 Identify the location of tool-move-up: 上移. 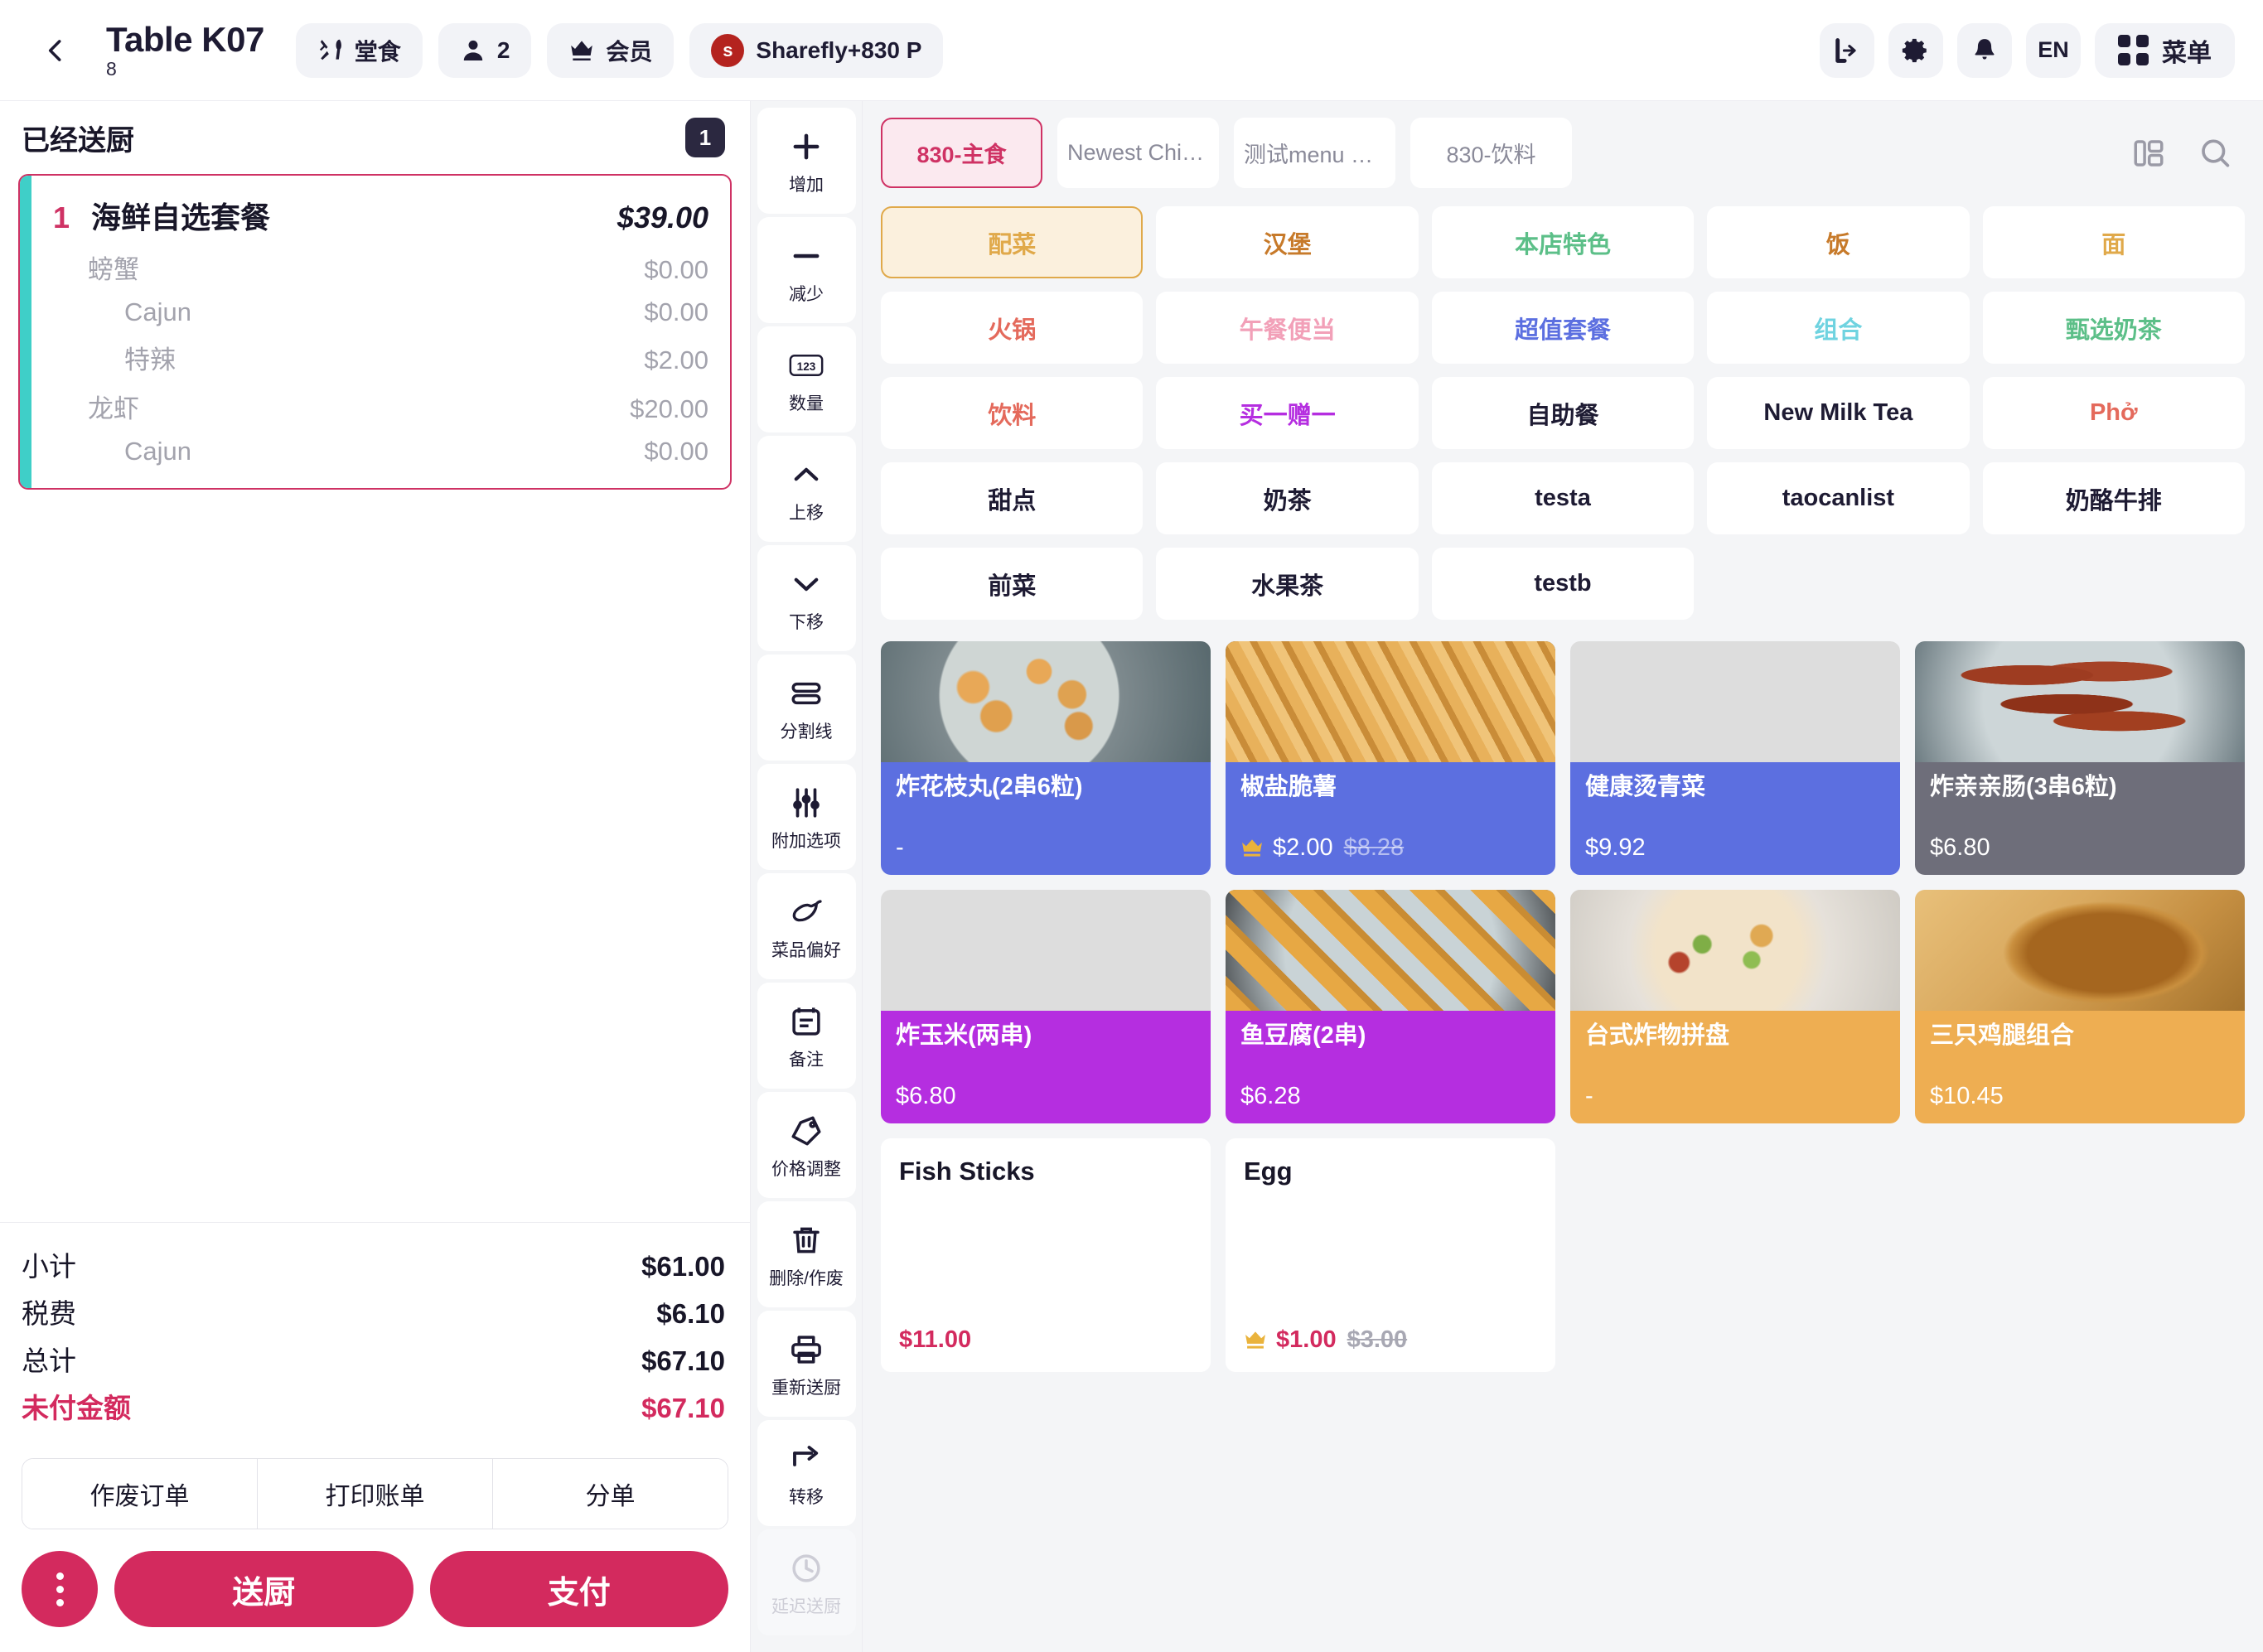
(806, 489).